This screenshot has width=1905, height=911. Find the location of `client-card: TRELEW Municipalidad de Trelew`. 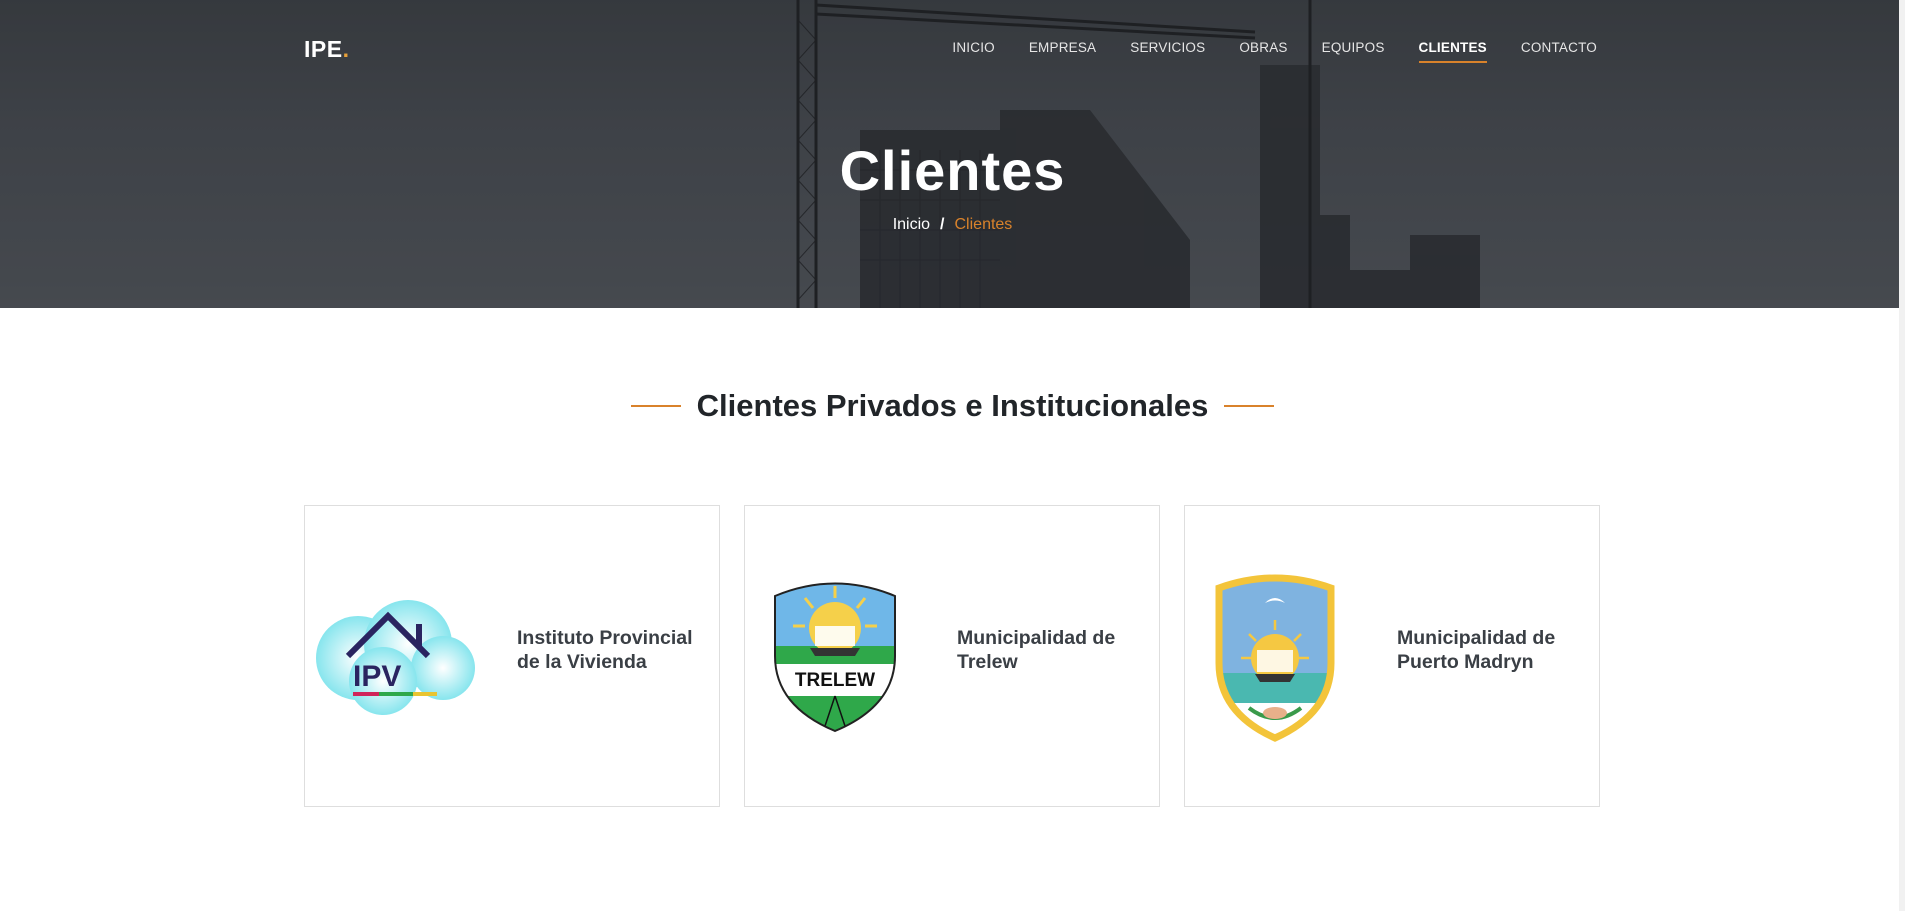

client-card: TRELEW Municipalidad de Trelew is located at coordinates (952, 656).